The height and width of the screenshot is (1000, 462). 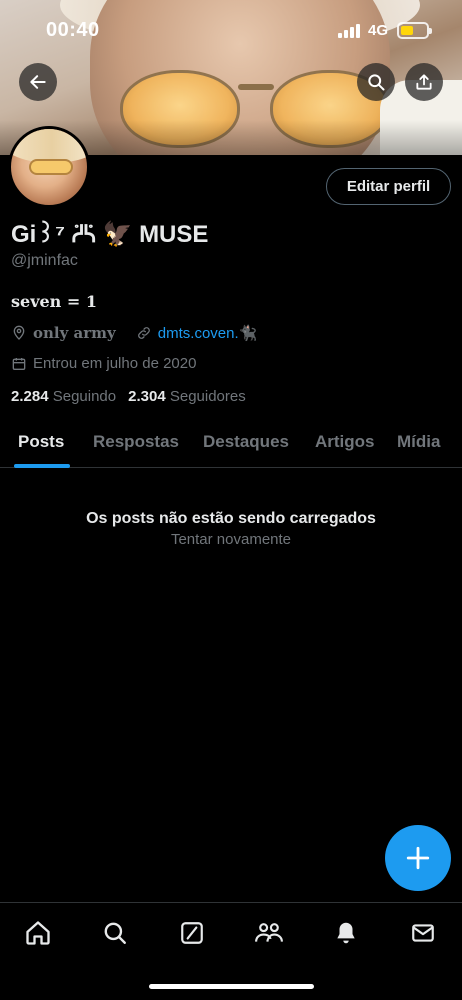 I want to click on edit-profile-button: Editar perfil, so click(x=388, y=186).